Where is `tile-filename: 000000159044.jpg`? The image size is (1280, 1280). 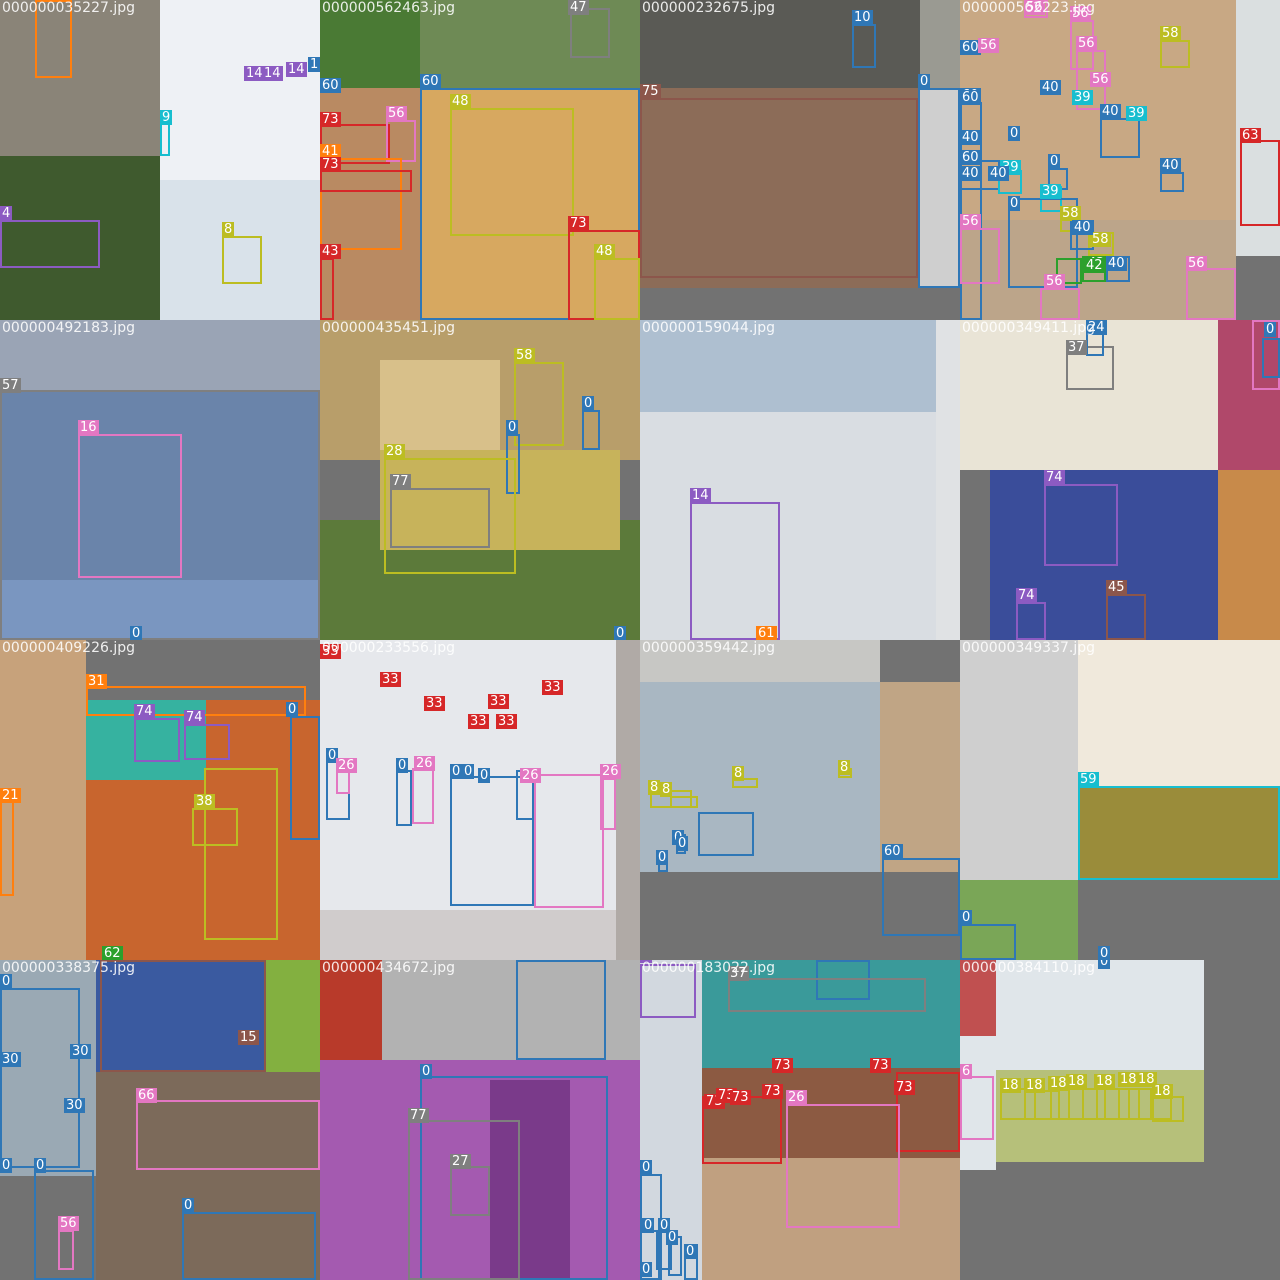
tile-filename: 000000159044.jpg is located at coordinates (708, 328).